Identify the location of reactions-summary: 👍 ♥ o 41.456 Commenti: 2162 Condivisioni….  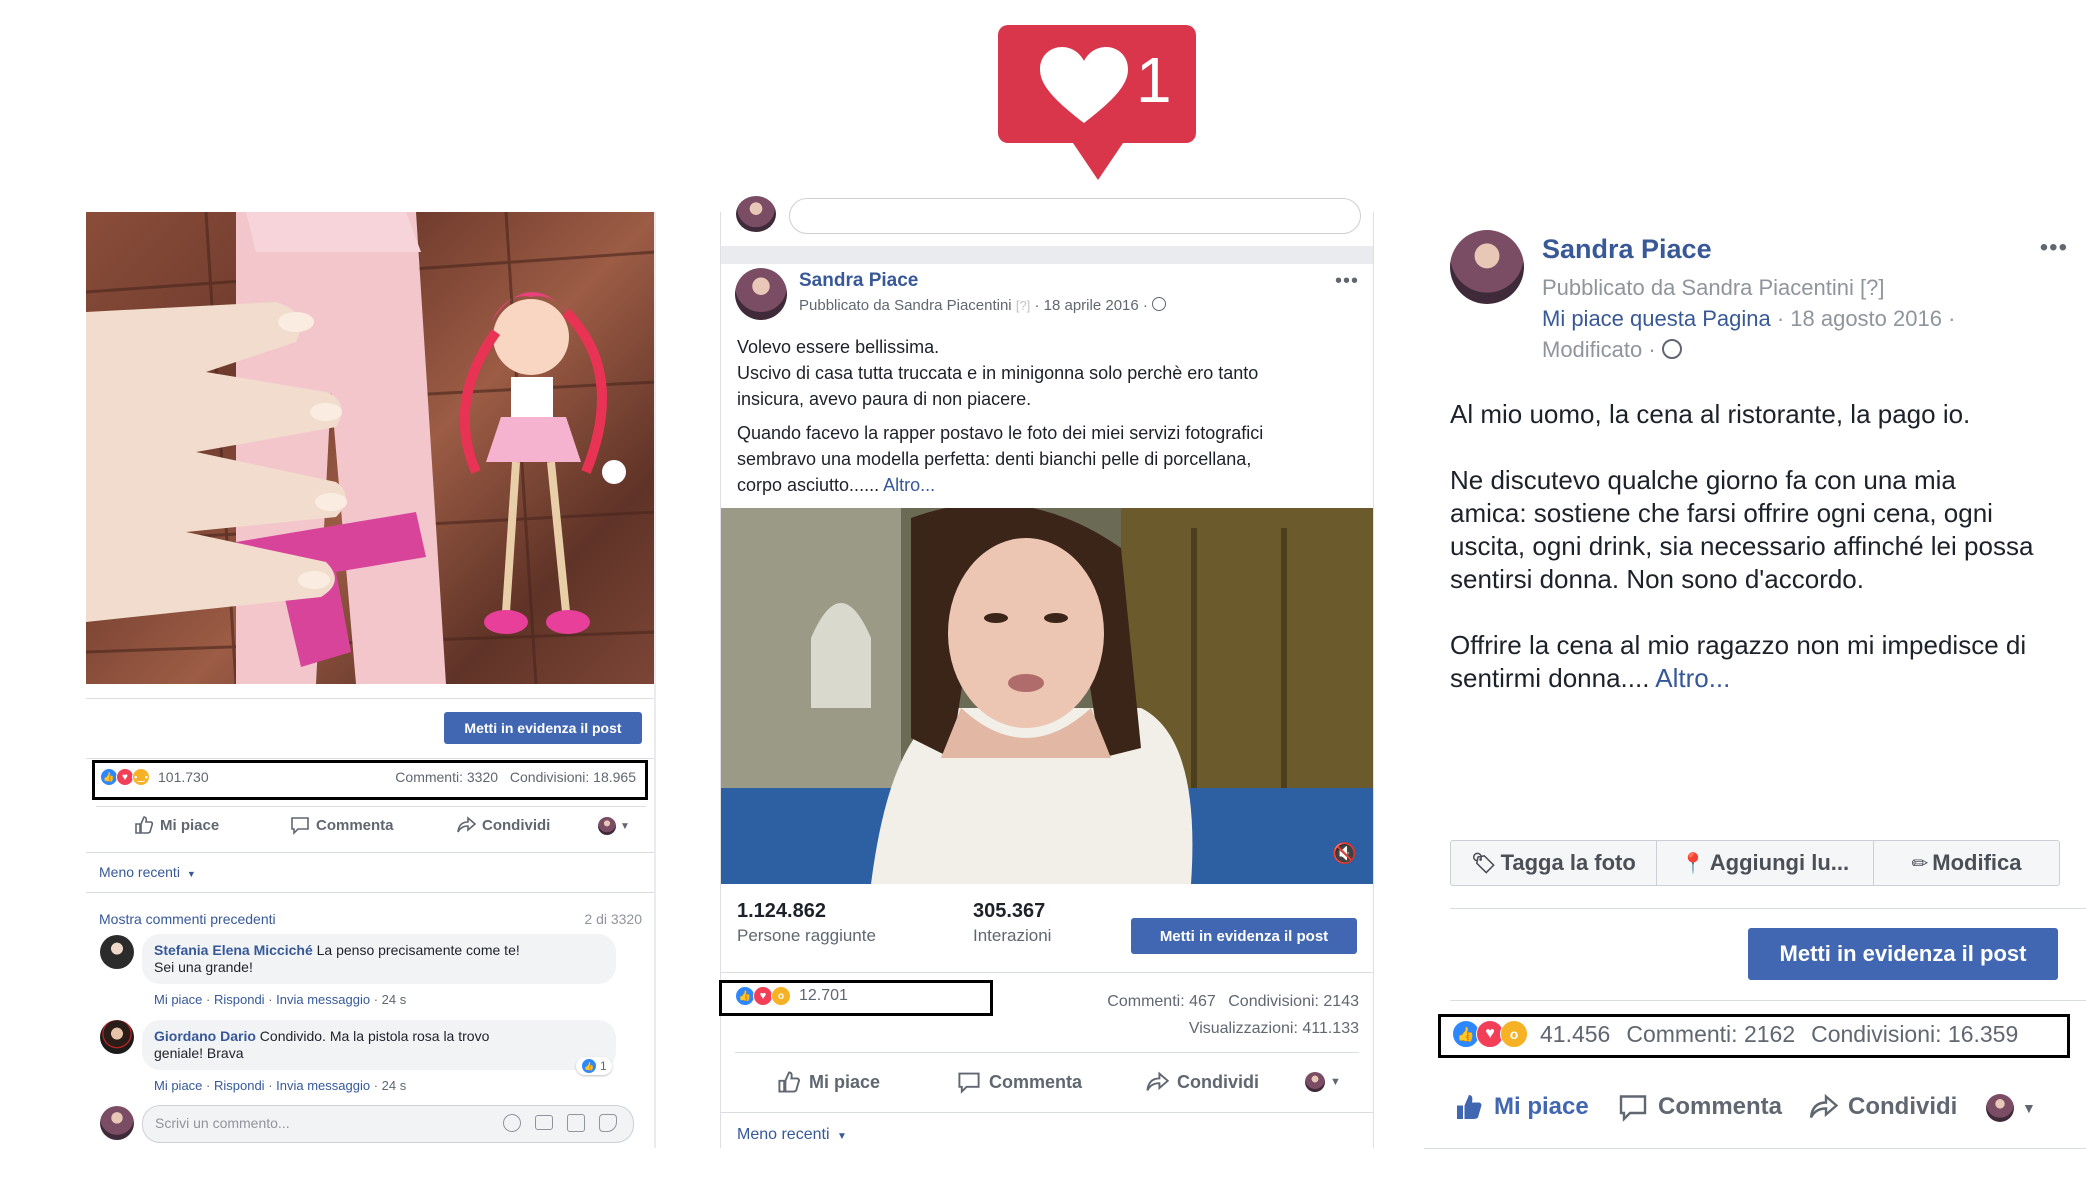
(1735, 1034).